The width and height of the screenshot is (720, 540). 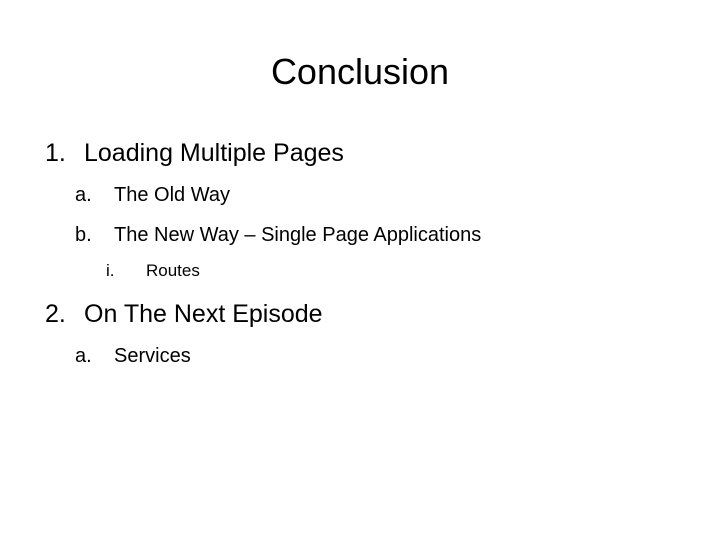 I want to click on list-item-services: a. Services, so click(x=165, y=356).